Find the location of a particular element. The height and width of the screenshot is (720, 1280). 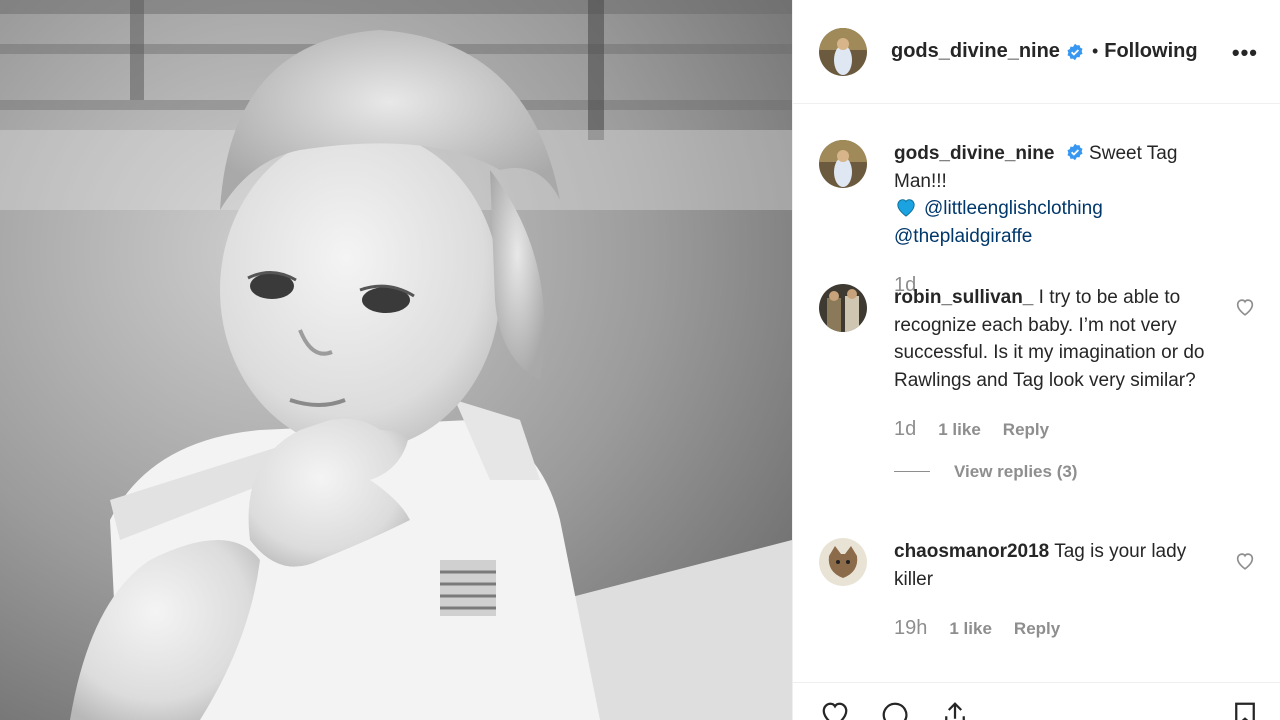

caption-username: gods_divine_nine is located at coordinates (974, 153).